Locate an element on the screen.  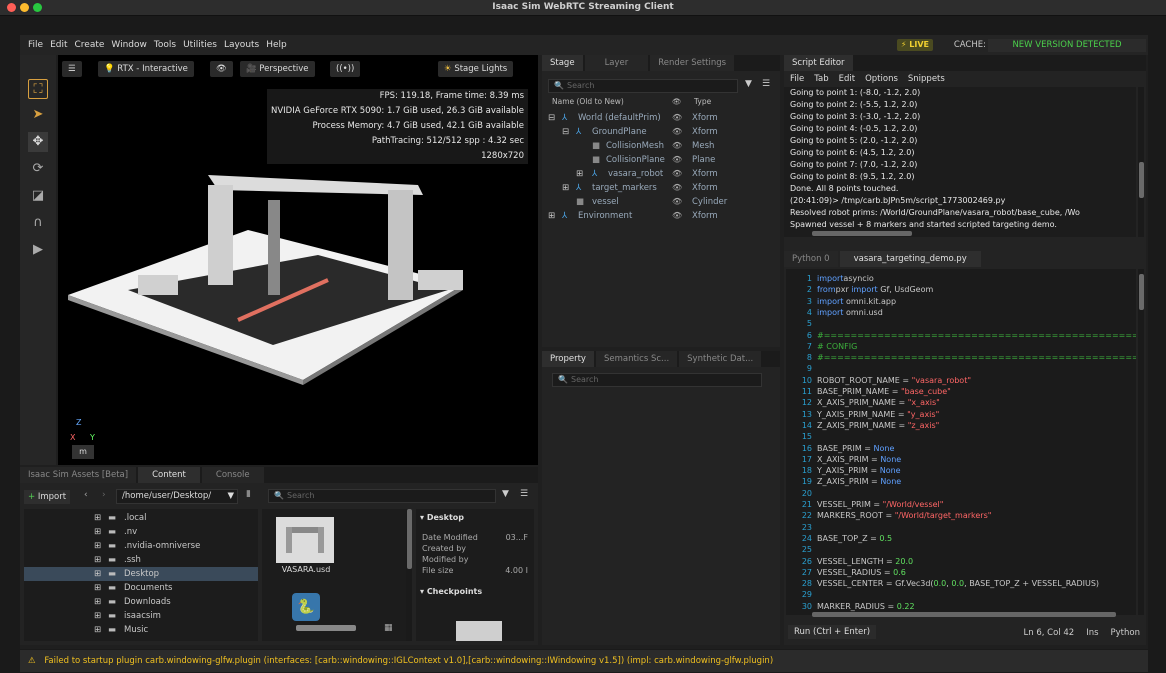
menu-tools: Tools is located at coordinates (165, 45).